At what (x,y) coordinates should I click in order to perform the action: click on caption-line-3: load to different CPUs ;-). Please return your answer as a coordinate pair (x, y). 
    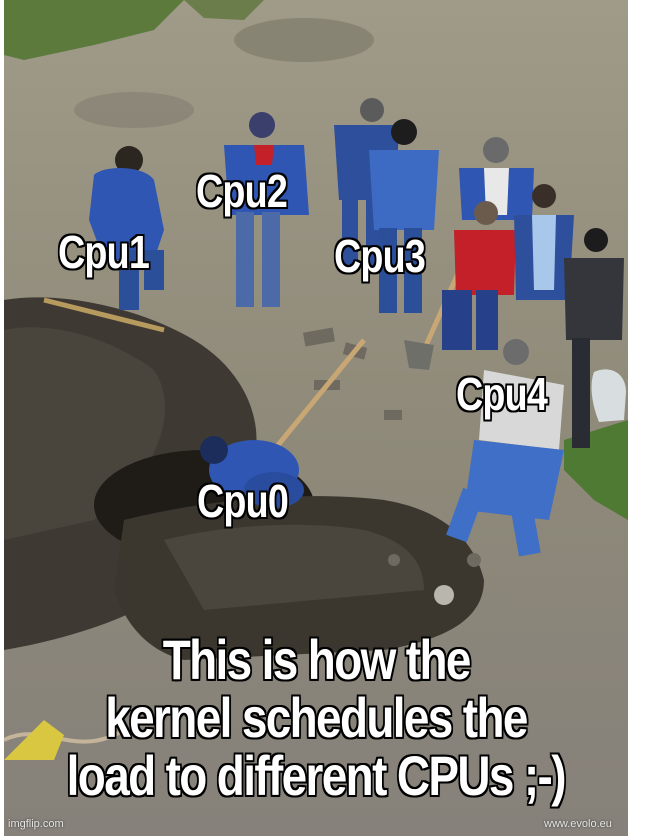
    Looking at the image, I should click on (316, 775).